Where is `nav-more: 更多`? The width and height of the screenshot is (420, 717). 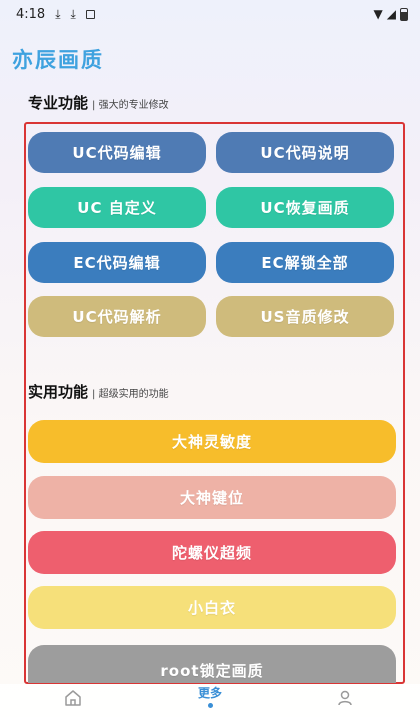
nav-more: 更多 is located at coordinates (210, 696).